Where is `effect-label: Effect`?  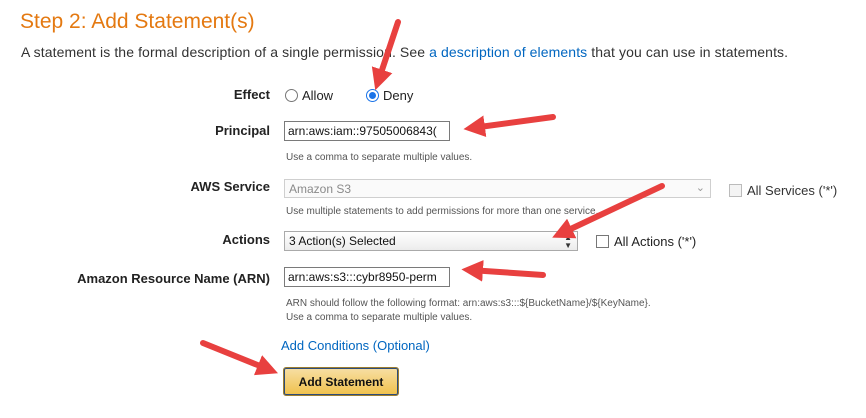
effect-label: Effect is located at coordinates (251, 94).